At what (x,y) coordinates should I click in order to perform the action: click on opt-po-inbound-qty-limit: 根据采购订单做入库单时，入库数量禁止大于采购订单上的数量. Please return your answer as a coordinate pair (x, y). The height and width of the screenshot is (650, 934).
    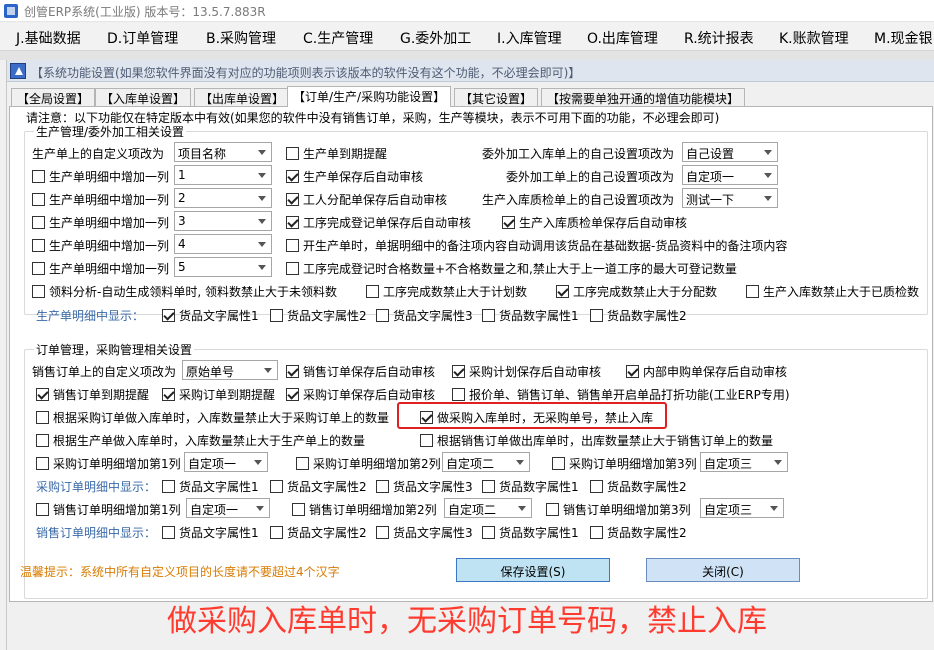
    Looking at the image, I should click on (212, 417).